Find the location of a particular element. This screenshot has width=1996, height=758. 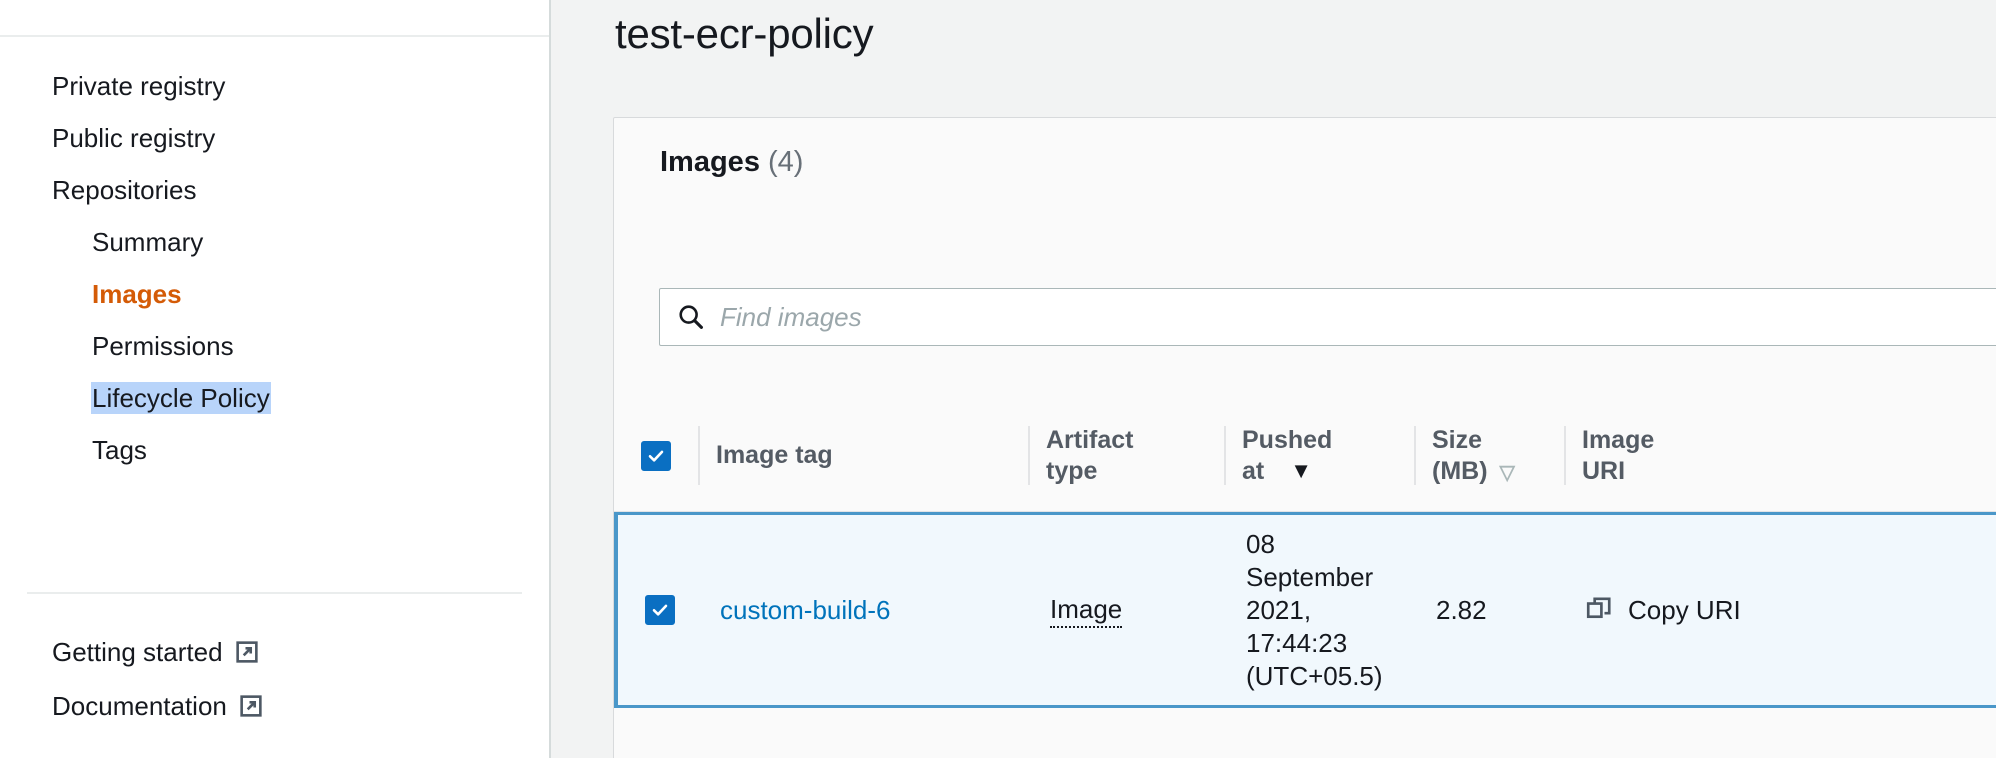

sidebar-item-label: Repositories is located at coordinates (124, 190).